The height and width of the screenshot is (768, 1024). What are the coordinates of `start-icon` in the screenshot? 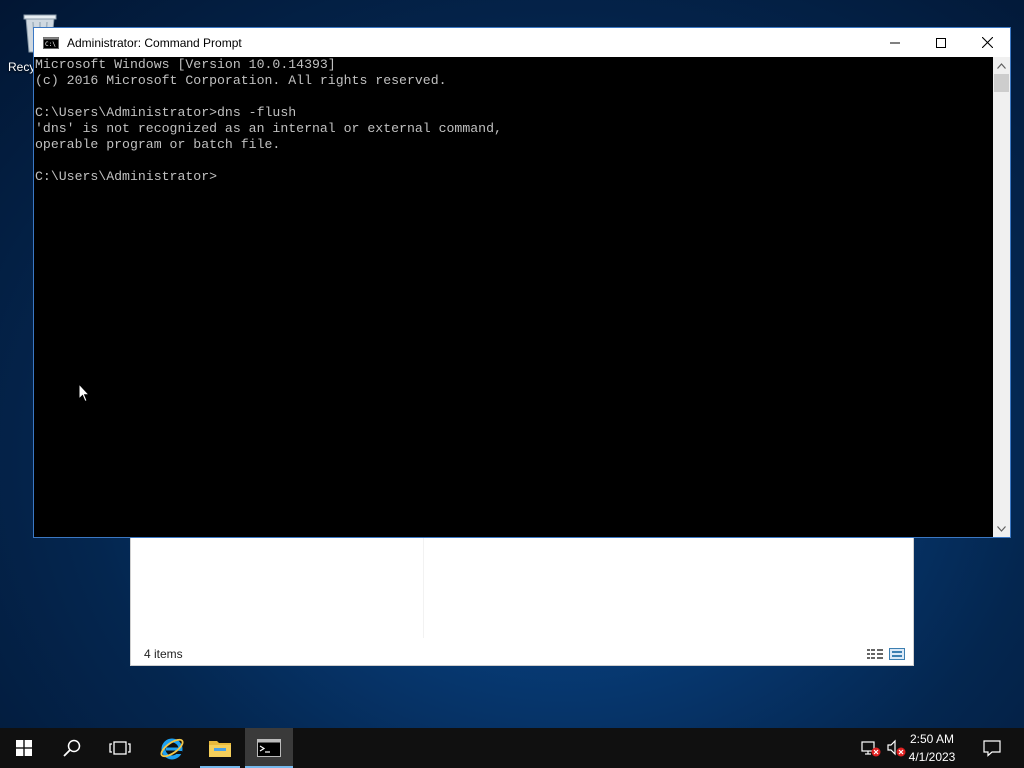 It's located at (24, 748).